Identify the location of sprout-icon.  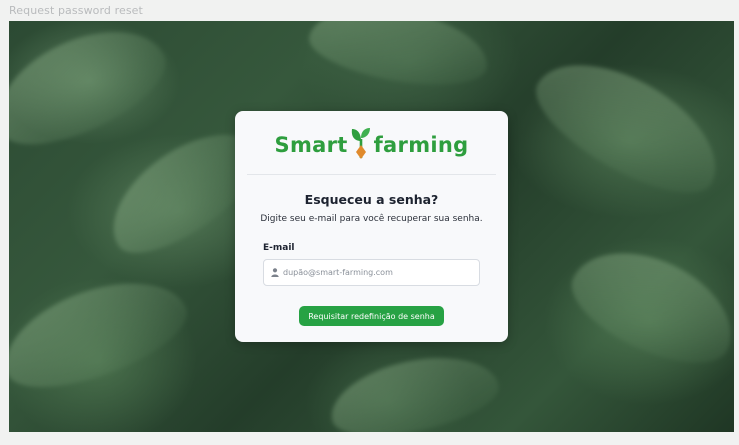
(360, 143).